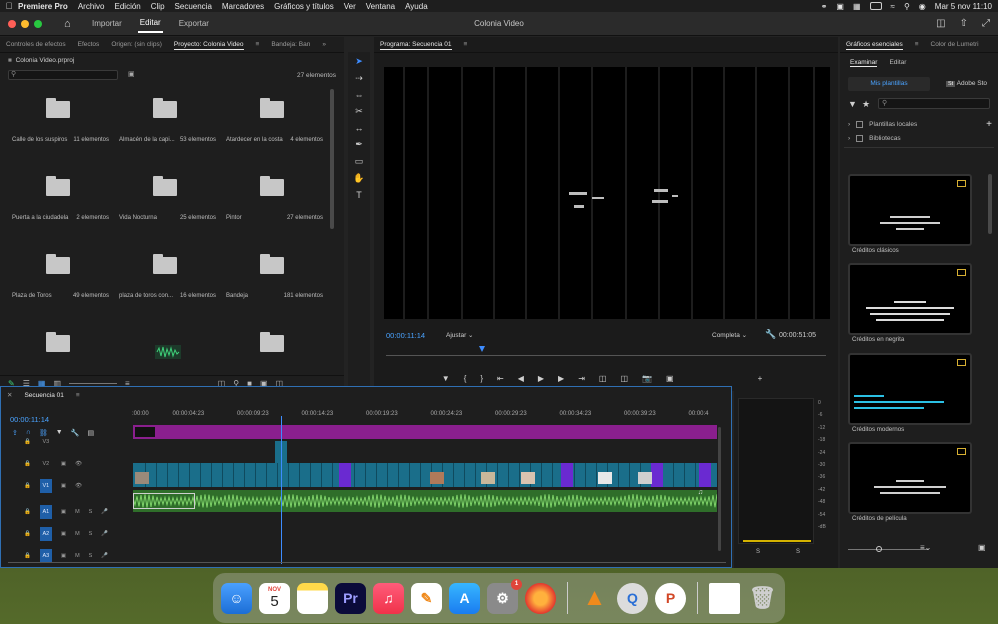  I want to click on rectangle-tool-icon: ▭, so click(359, 161).